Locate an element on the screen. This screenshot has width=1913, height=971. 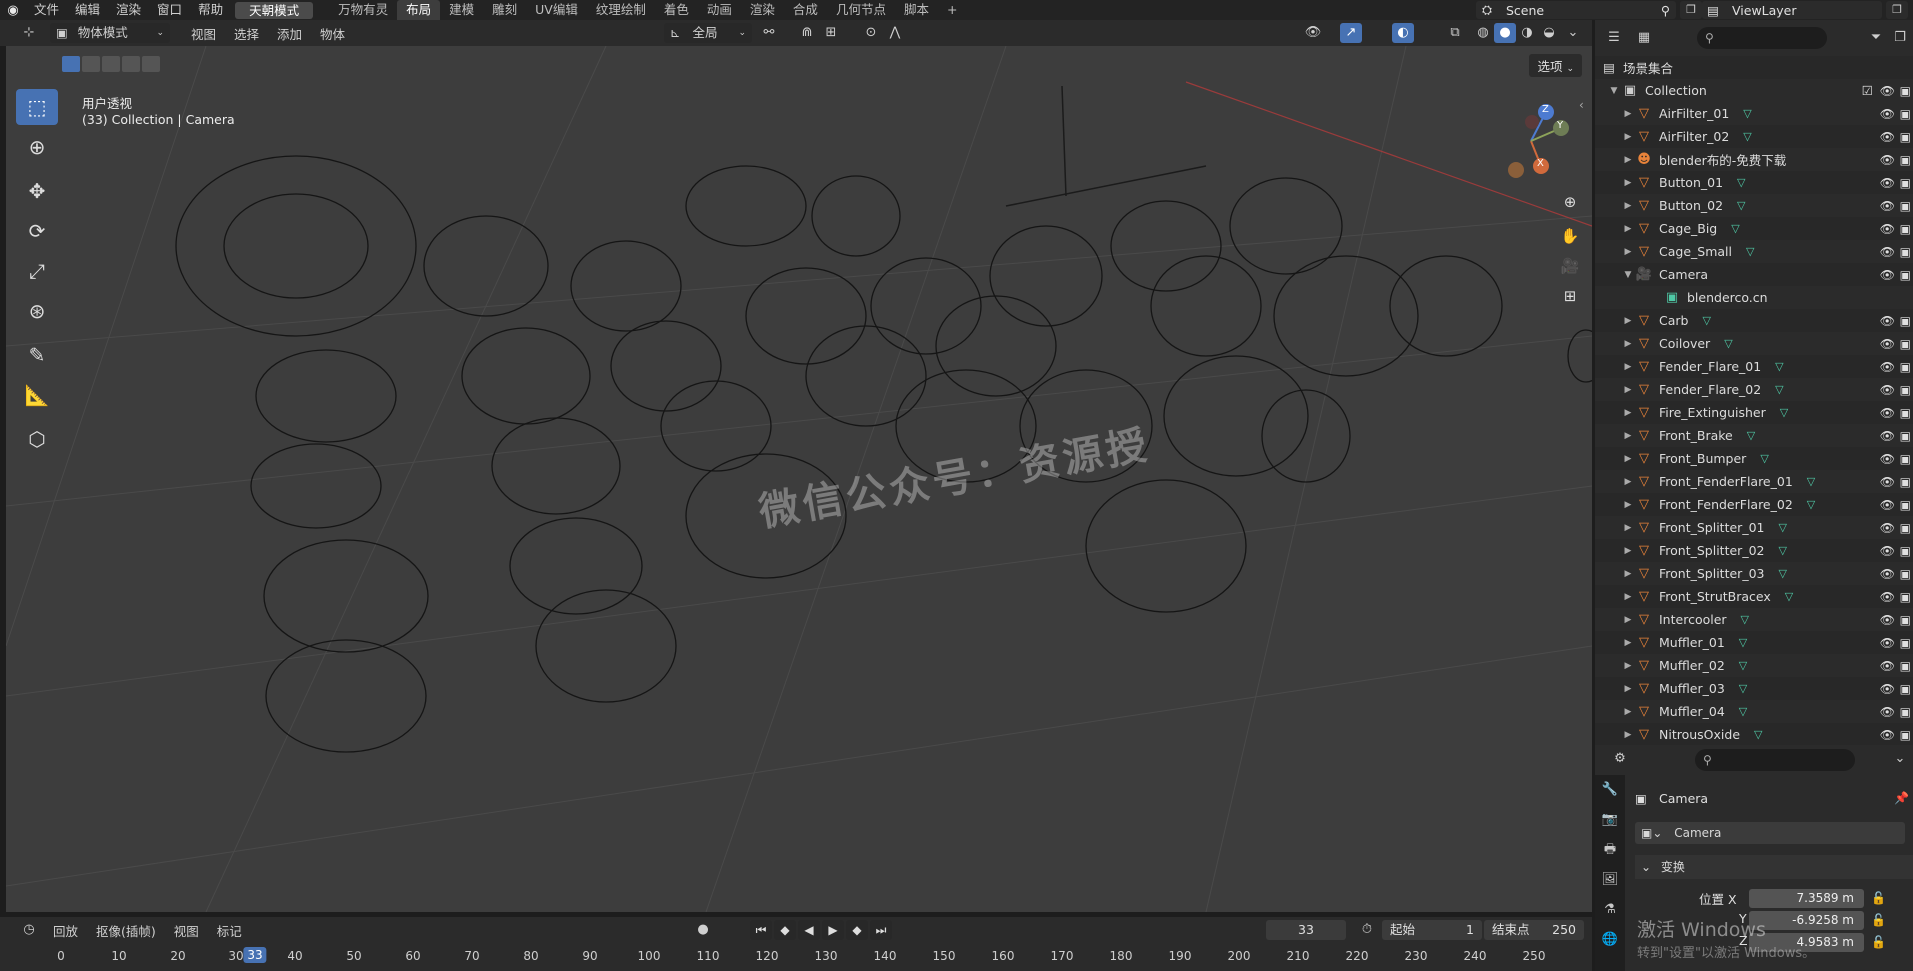
world-tab-icon: 🌐 is located at coordinates (1610, 940).